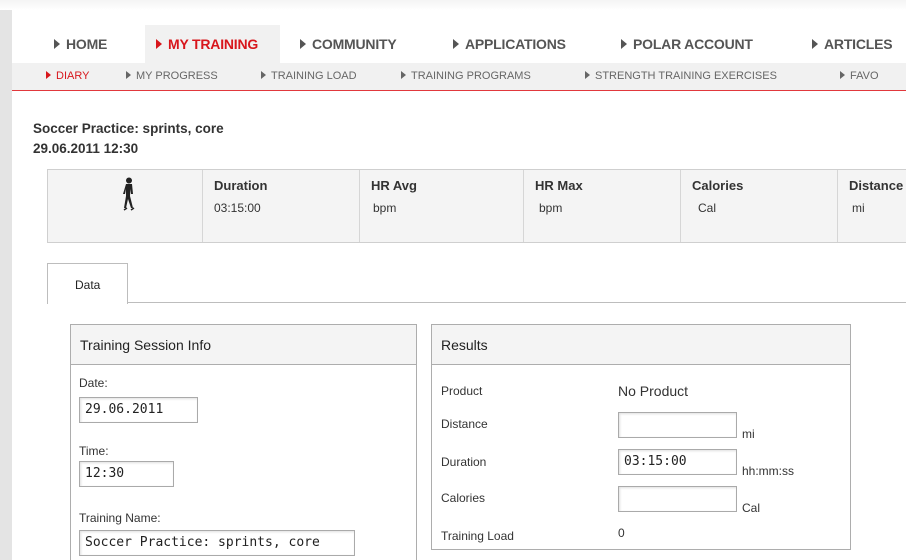  I want to click on summary-distance-label: Distance, so click(876, 185).